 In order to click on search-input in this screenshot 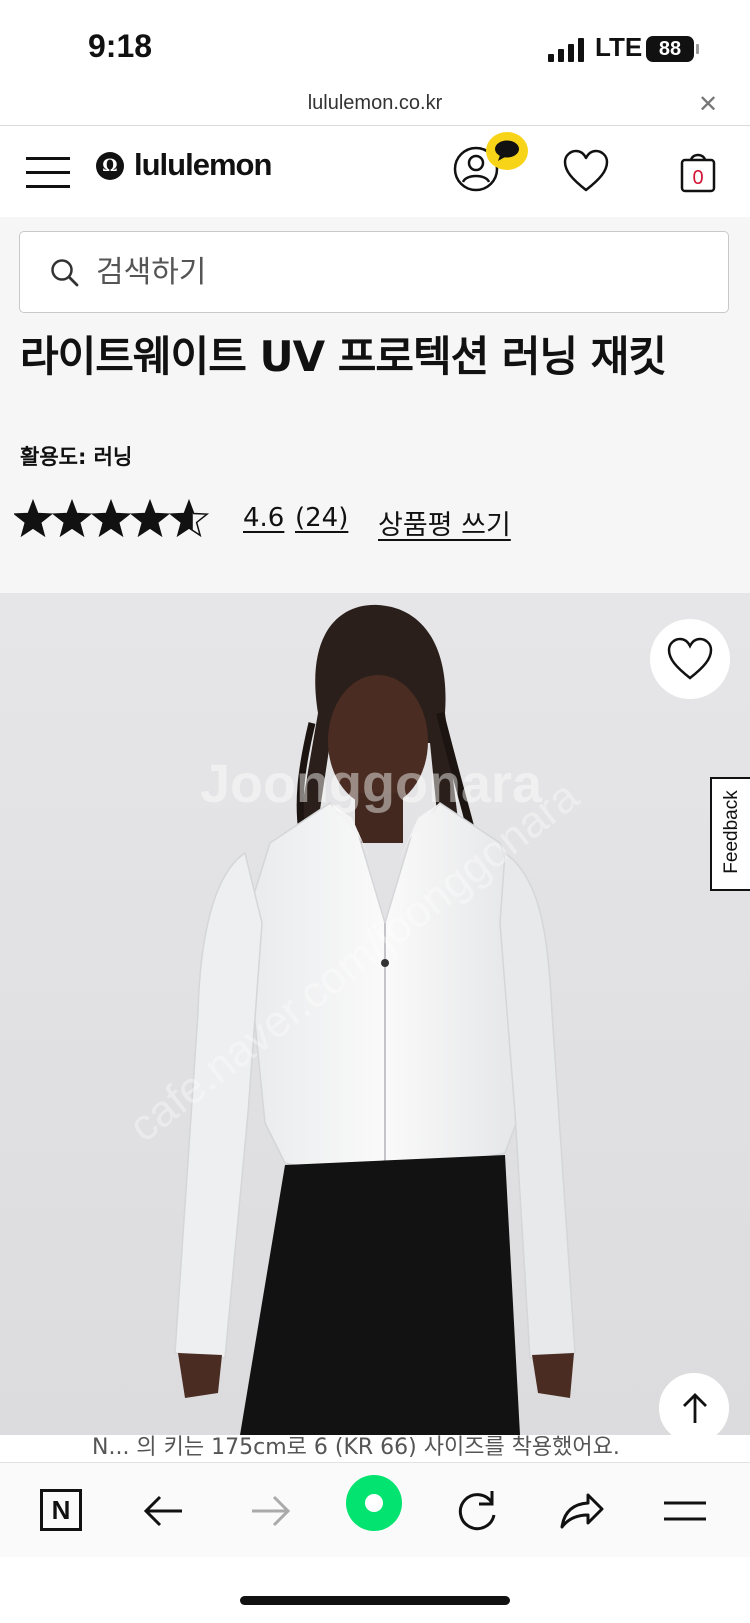, I will do `click(396, 272)`.